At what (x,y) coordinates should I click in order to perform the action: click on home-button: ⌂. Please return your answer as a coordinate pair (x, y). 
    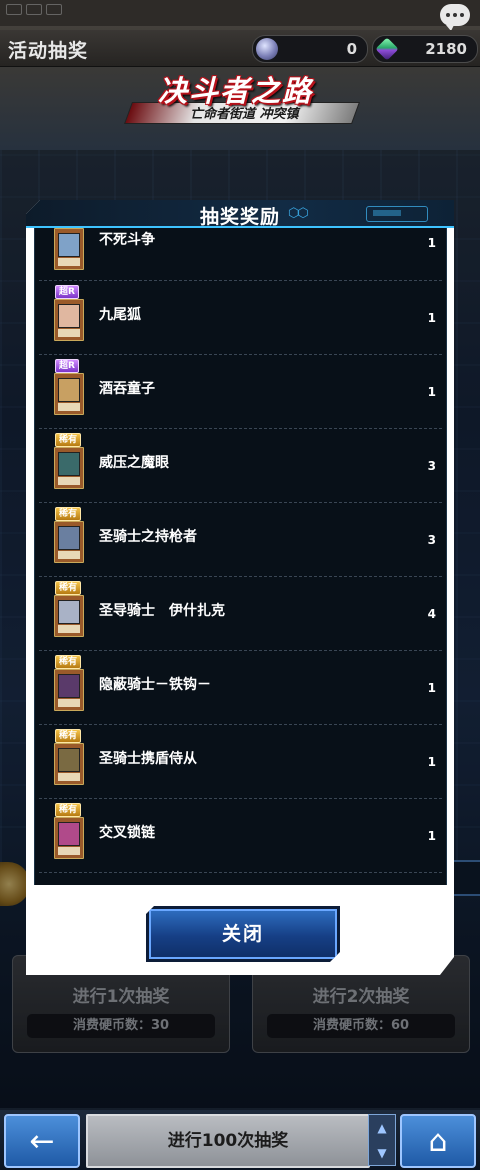
    Looking at the image, I should click on (438, 1141).